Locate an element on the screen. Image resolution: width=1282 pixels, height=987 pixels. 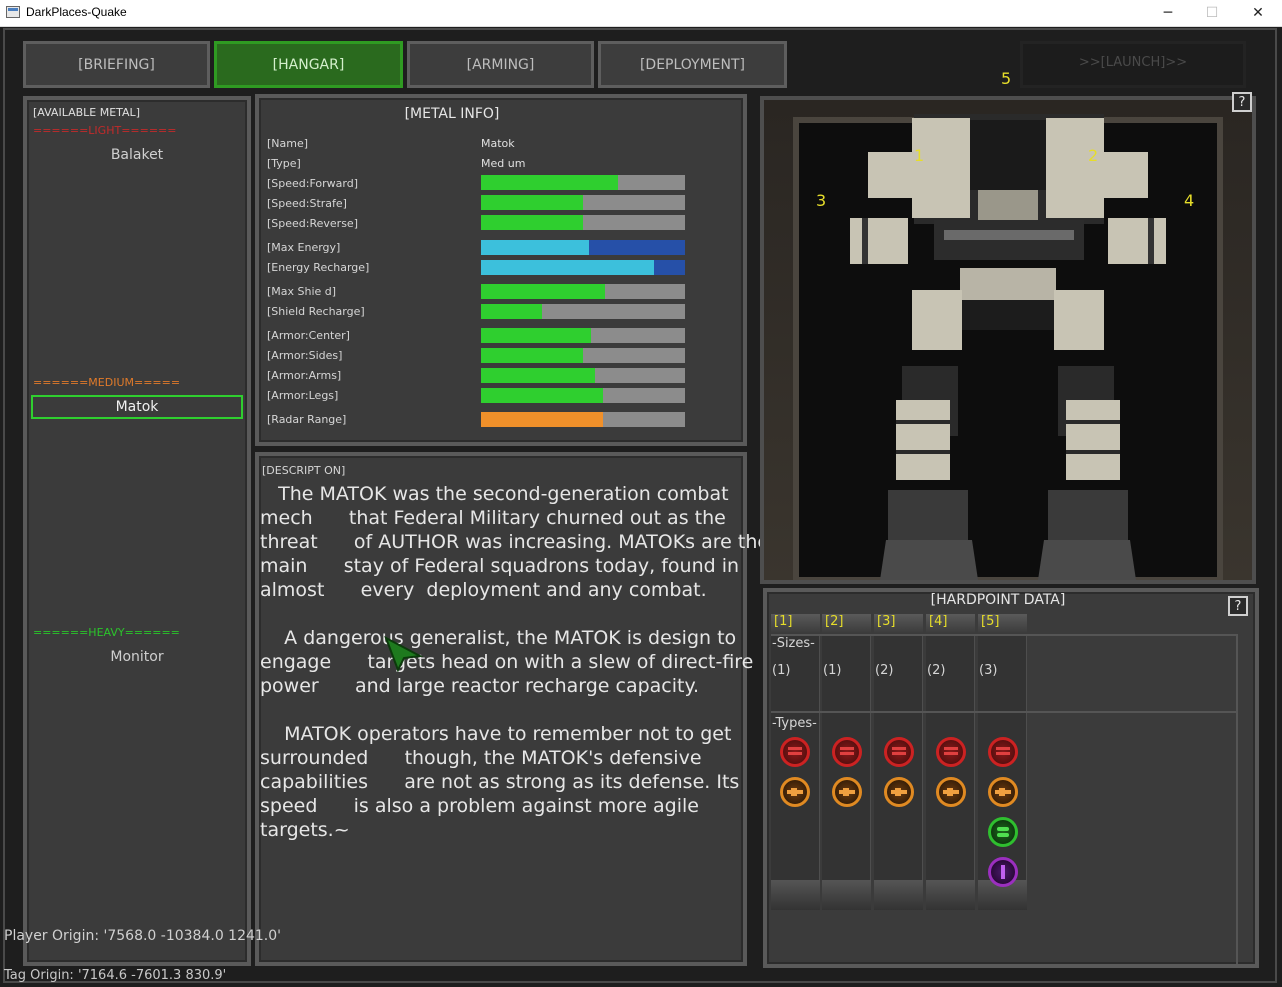
hardpoint-tab-5: [5] is located at coordinates (1002, 624).